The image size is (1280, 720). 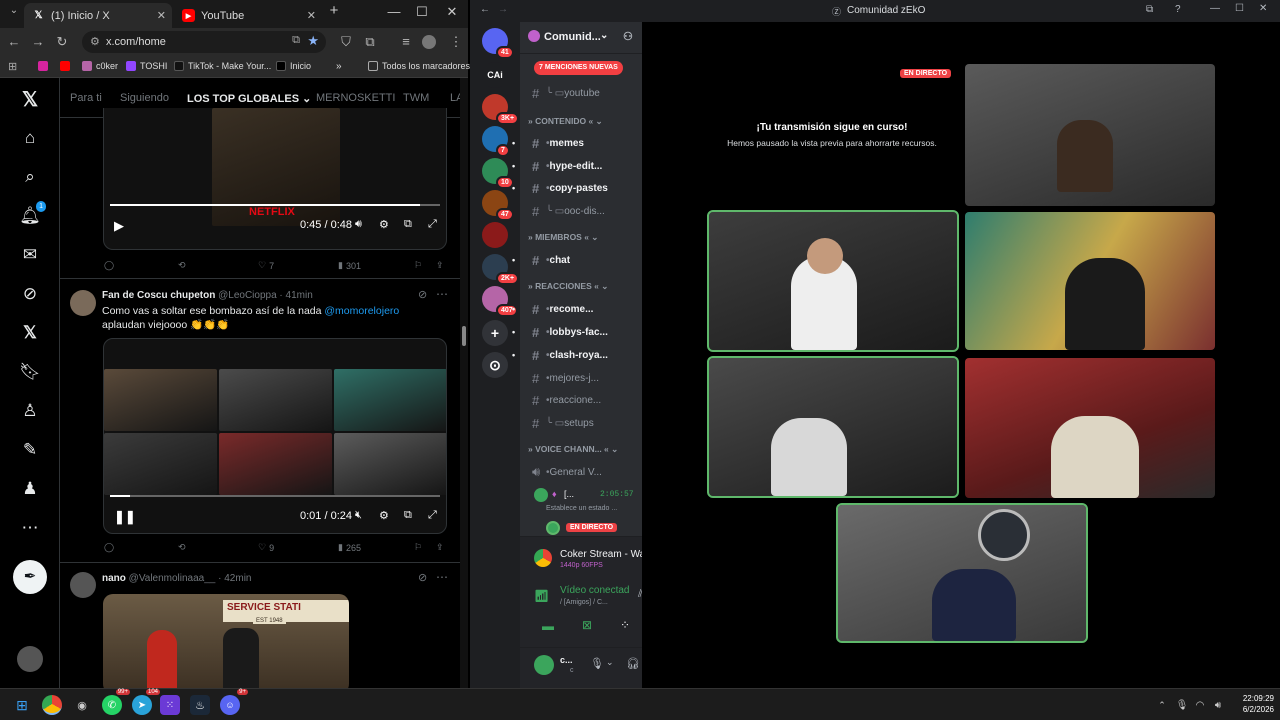 I want to click on channel-thread: # ╰ ▭ setups, so click(x=584, y=423).